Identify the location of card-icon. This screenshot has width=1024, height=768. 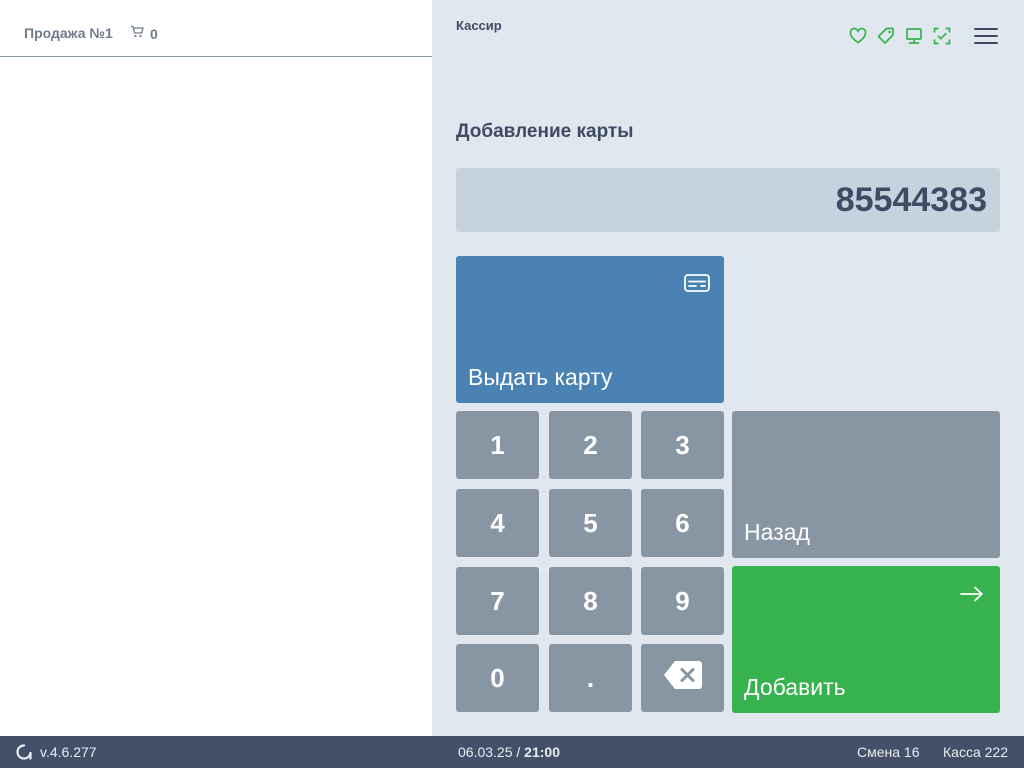
(697, 285).